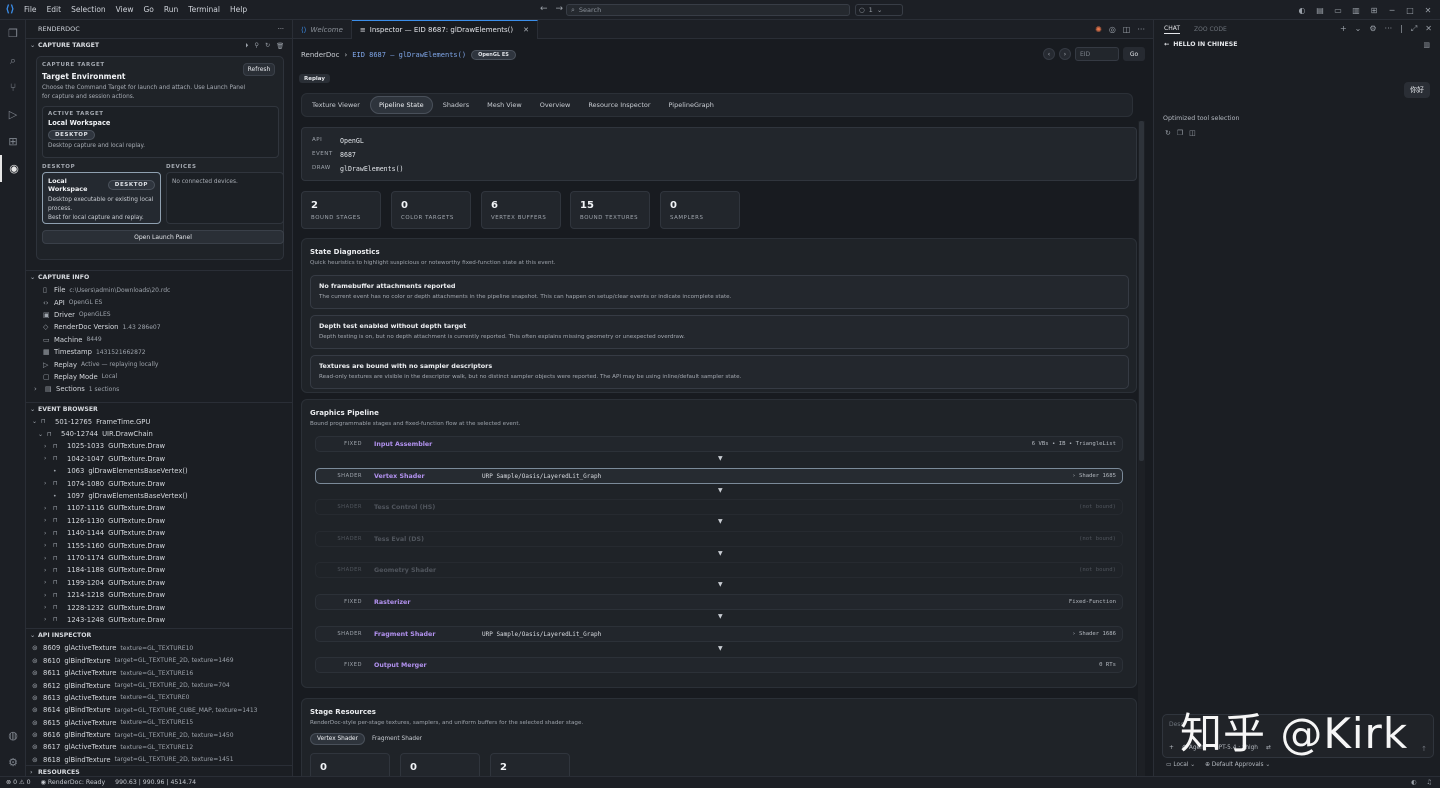 Image resolution: width=1440 pixels, height=788 pixels. What do you see at coordinates (1180, 765) in the screenshot?
I see `local-picker: ▭ Local ⌄` at bounding box center [1180, 765].